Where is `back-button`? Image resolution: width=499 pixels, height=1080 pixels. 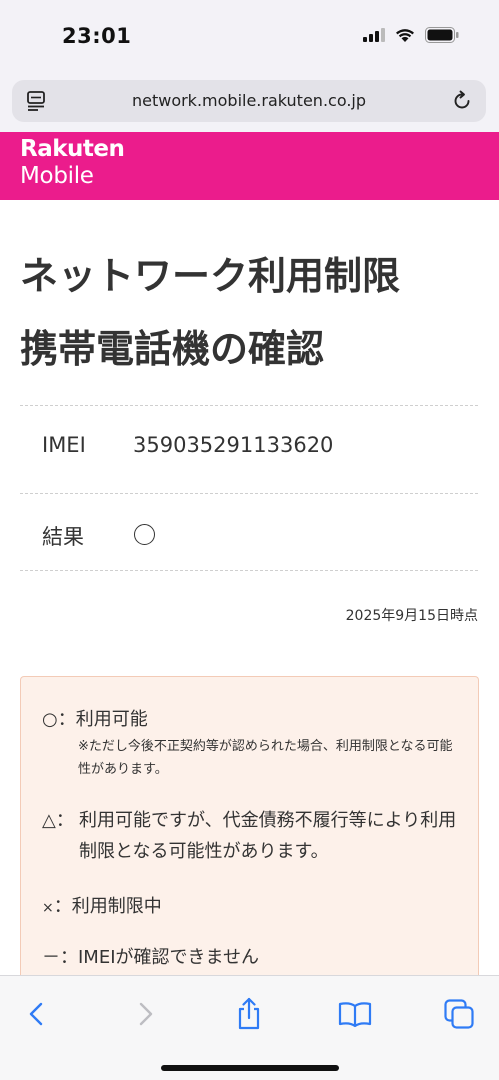
back-button is located at coordinates (37, 1014).